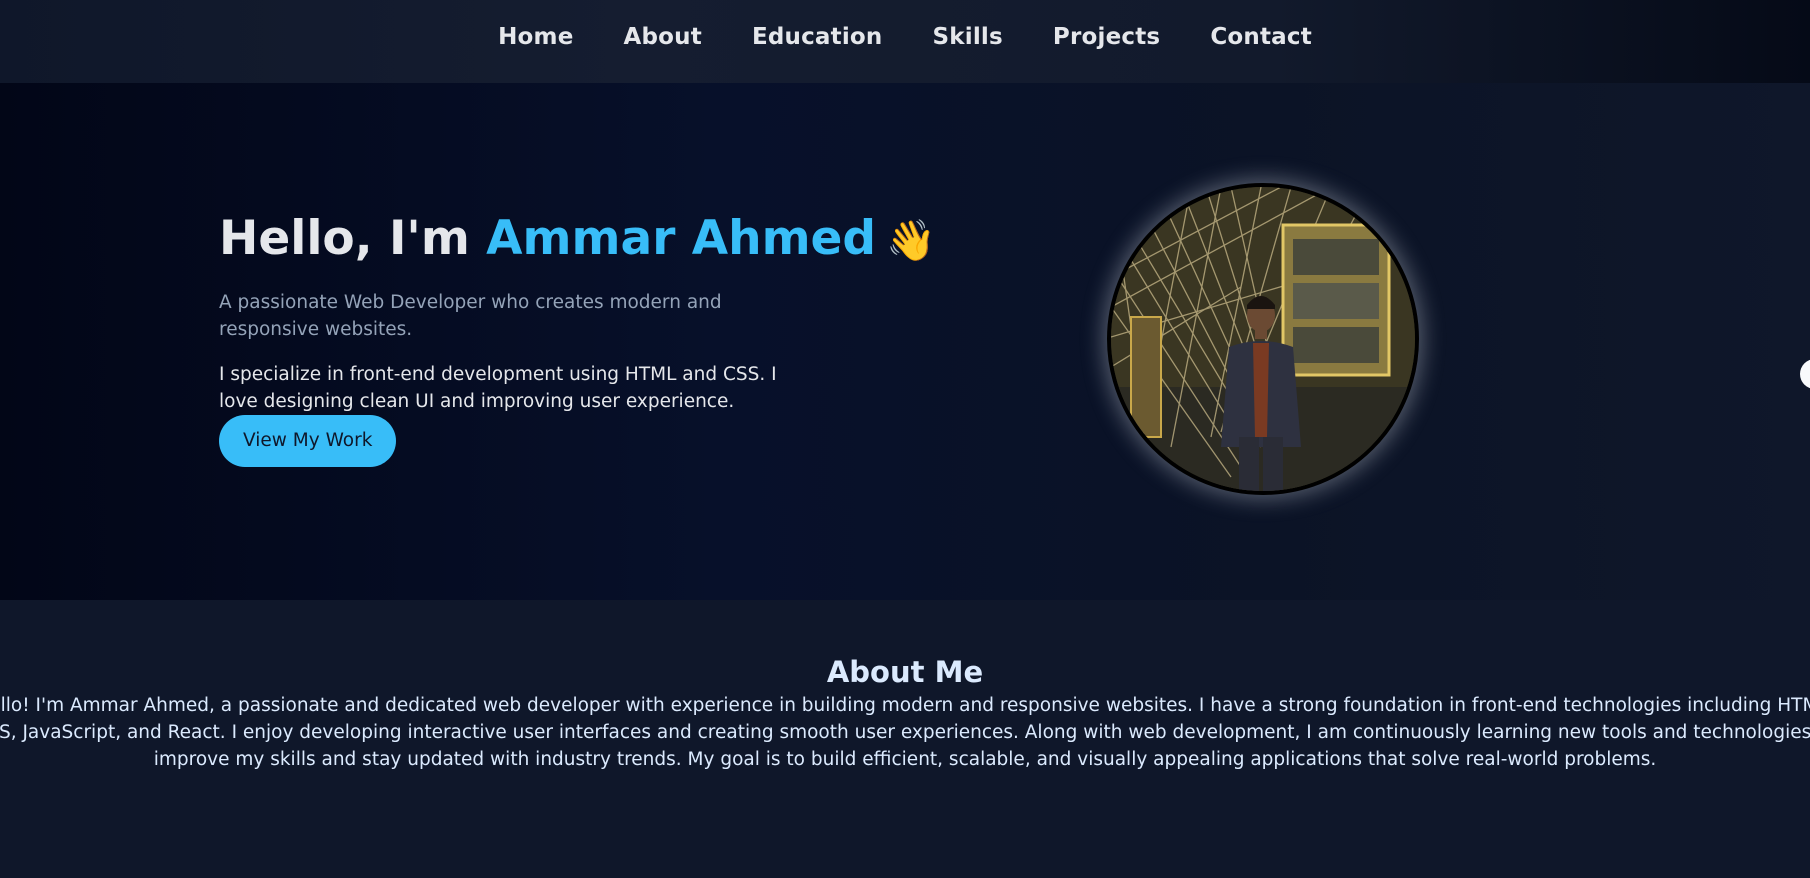  I want to click on about-title: About Me, so click(905, 672).